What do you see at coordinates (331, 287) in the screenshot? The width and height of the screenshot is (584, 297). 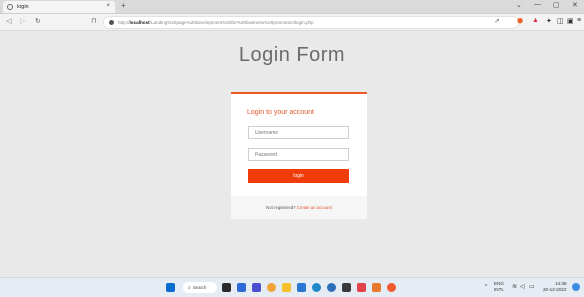 I see `app-icon` at bounding box center [331, 287].